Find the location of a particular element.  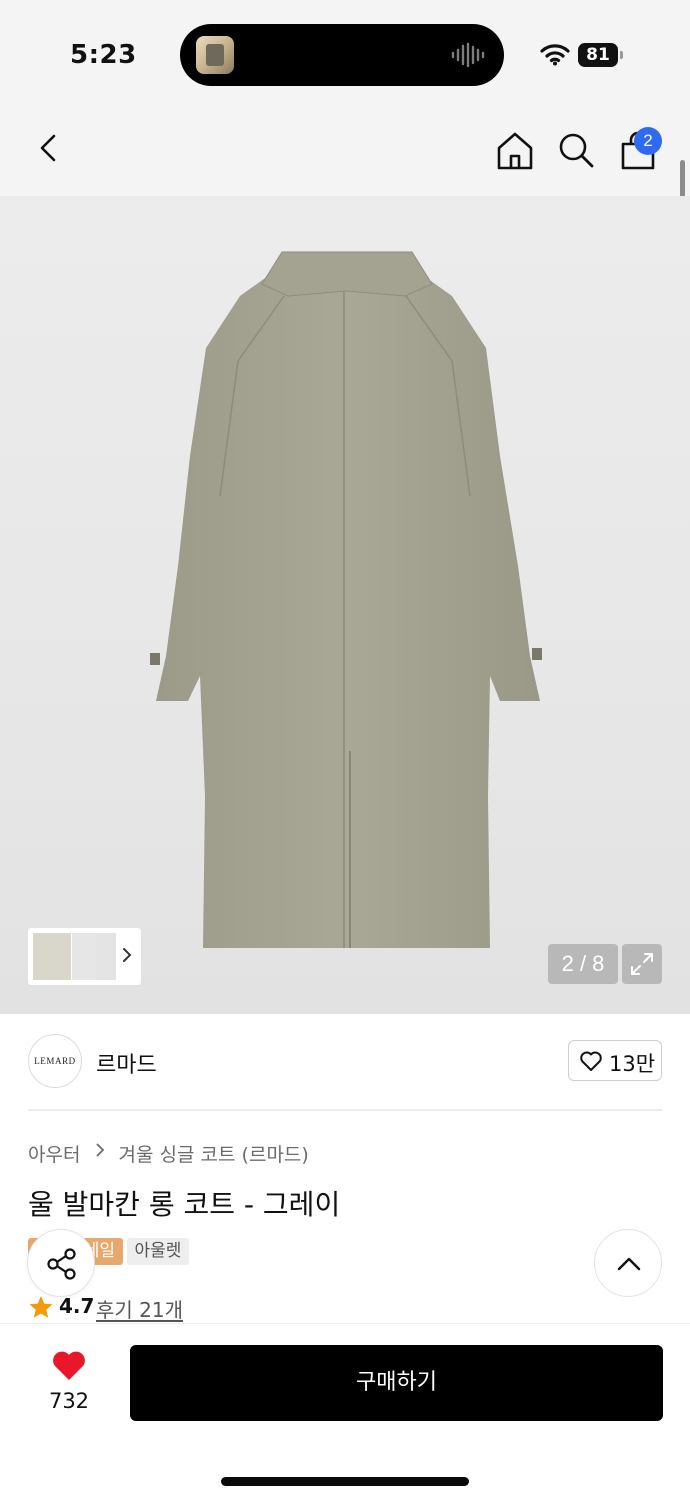

breadcrumb: 아우터 겨울 싱글 코트 (르마드) is located at coordinates (168, 1153).